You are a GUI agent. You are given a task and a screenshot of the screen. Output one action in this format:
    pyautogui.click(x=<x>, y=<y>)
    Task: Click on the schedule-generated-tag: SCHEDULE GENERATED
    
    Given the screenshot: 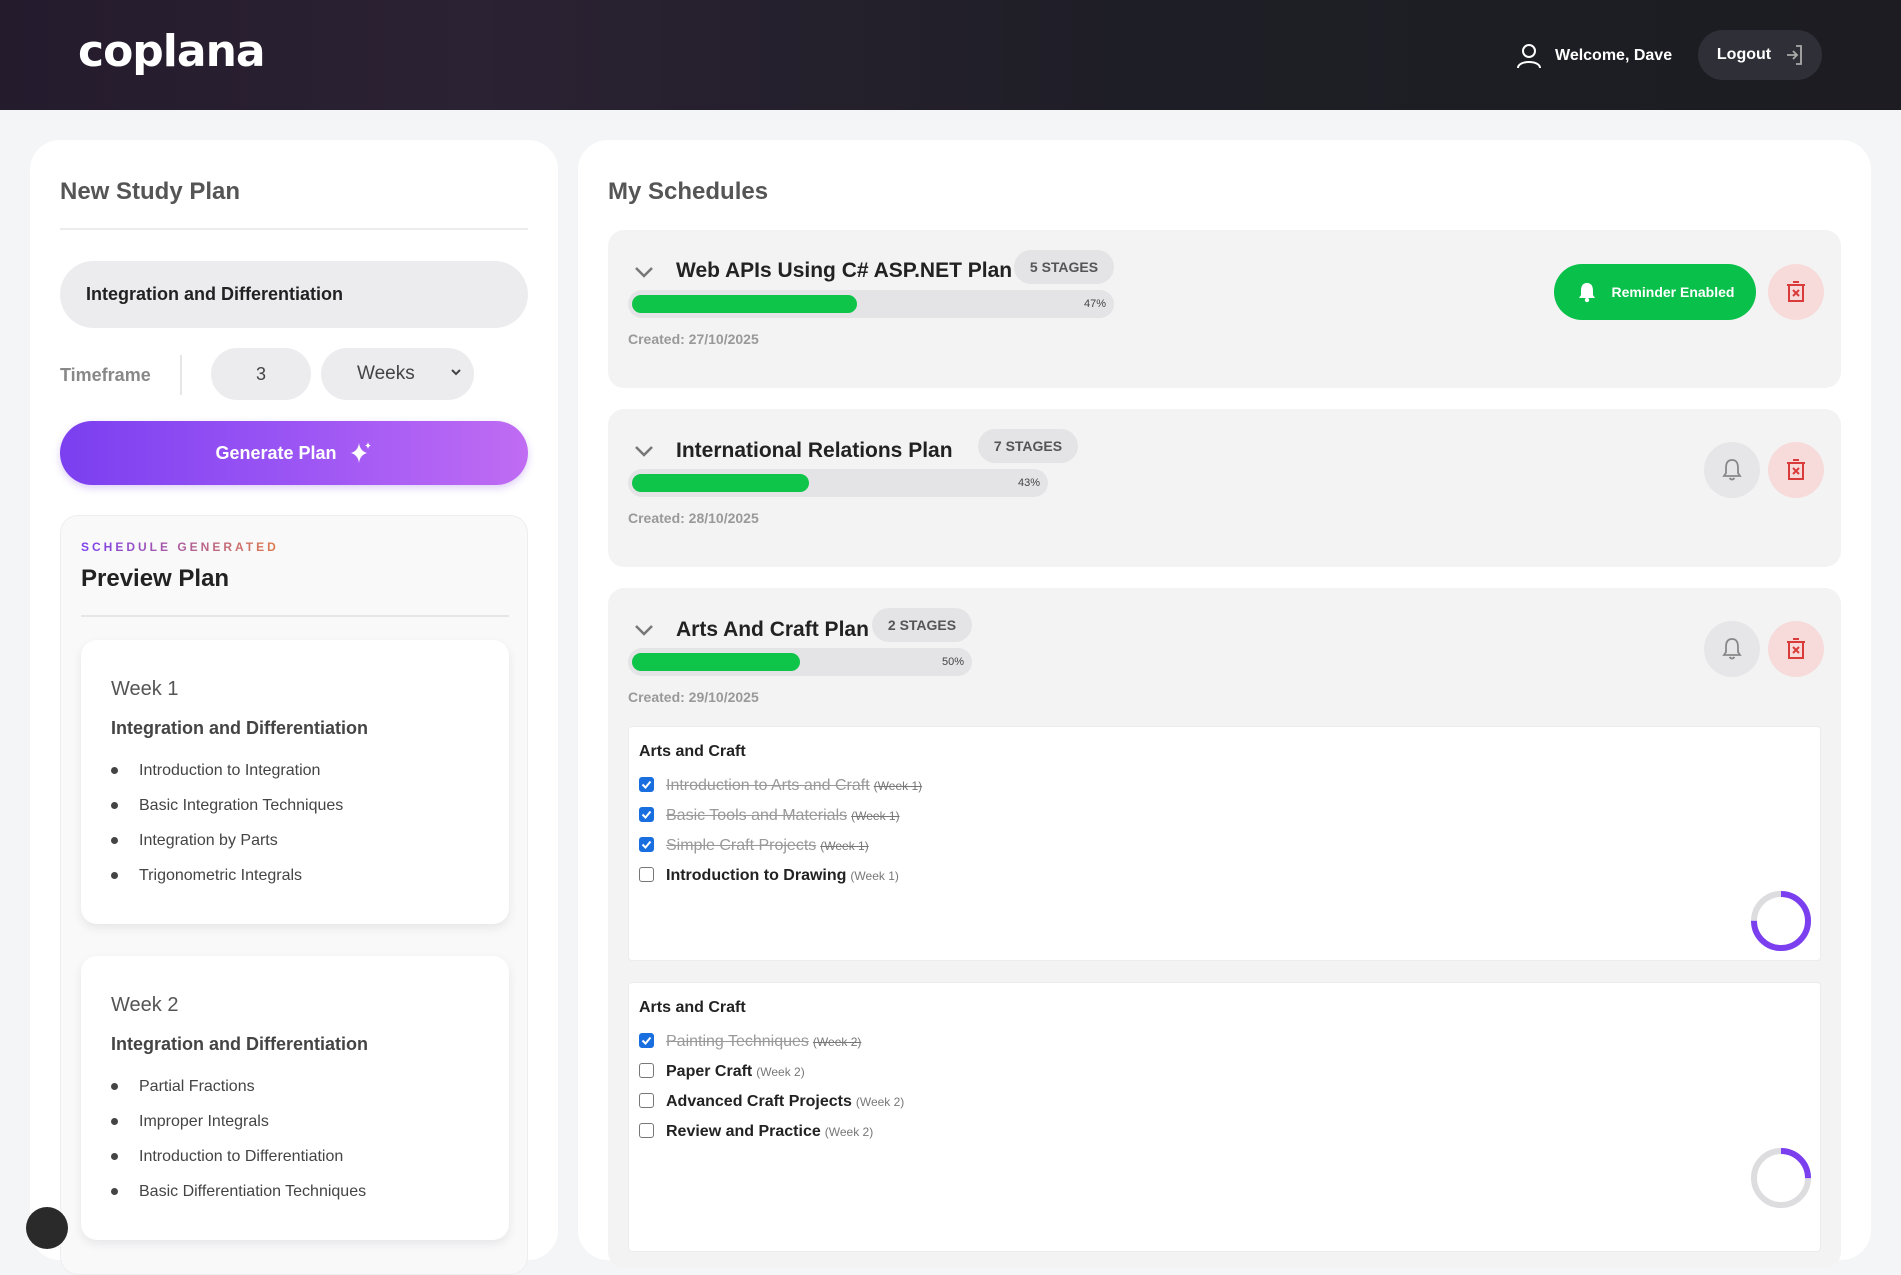 What is the action you would take?
    pyautogui.click(x=180, y=547)
    